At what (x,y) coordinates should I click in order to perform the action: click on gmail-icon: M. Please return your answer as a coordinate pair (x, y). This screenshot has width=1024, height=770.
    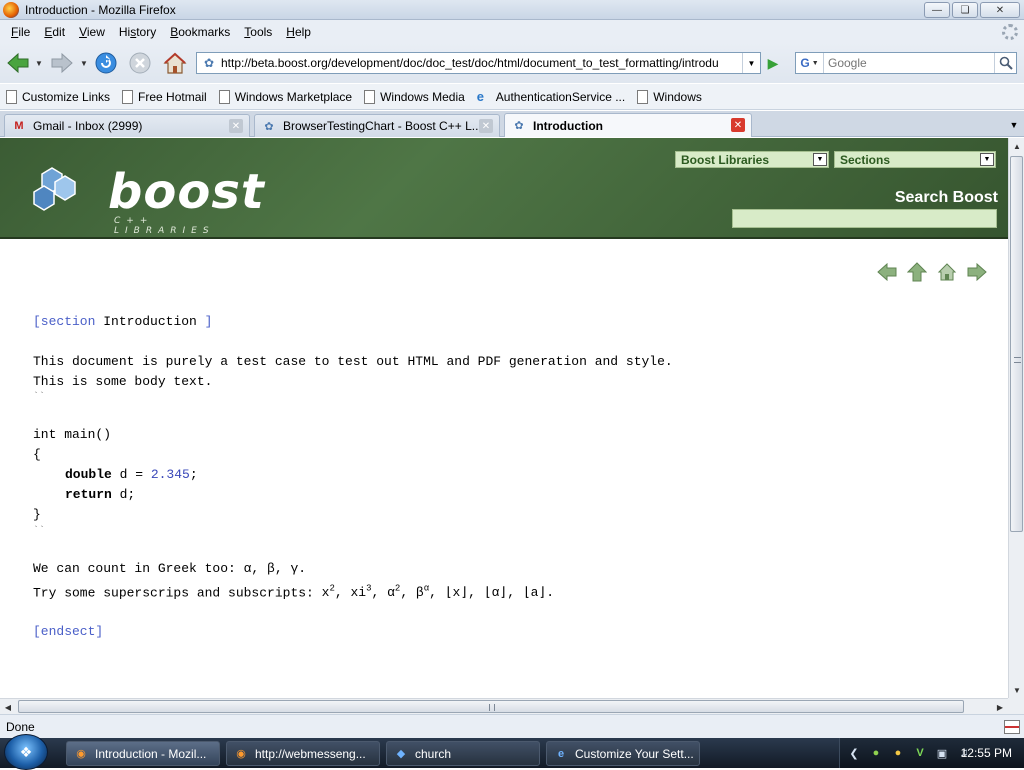
    Looking at the image, I should click on (19, 126).